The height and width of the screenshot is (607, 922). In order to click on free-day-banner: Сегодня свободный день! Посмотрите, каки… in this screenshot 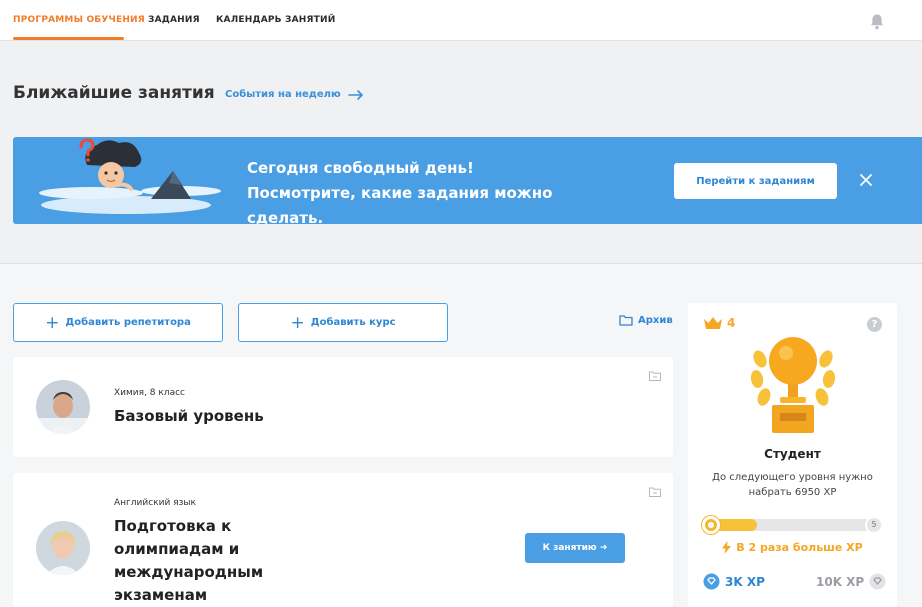, I will do `click(467, 180)`.